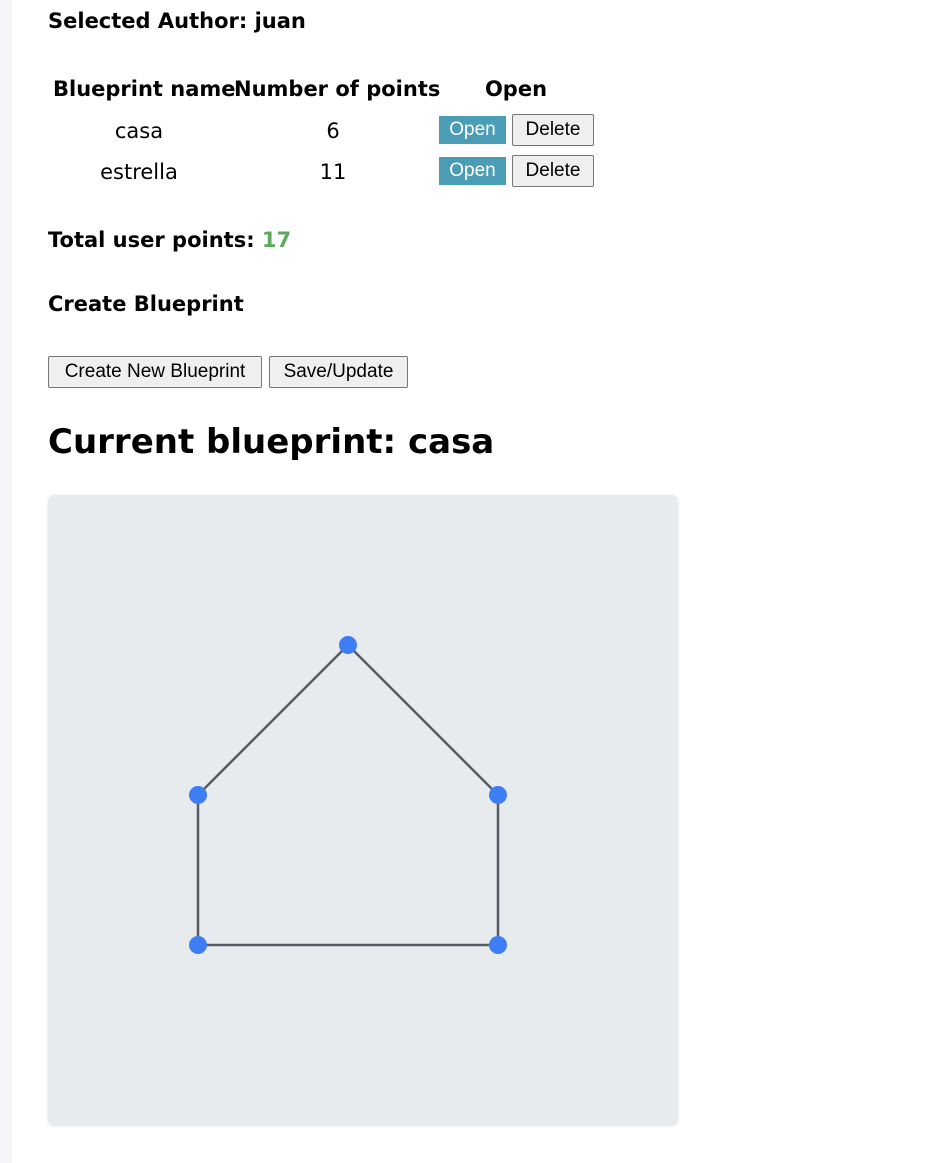 The image size is (940, 1163). I want to click on selected-author-heading: Selected Author: juan, so click(177, 21).